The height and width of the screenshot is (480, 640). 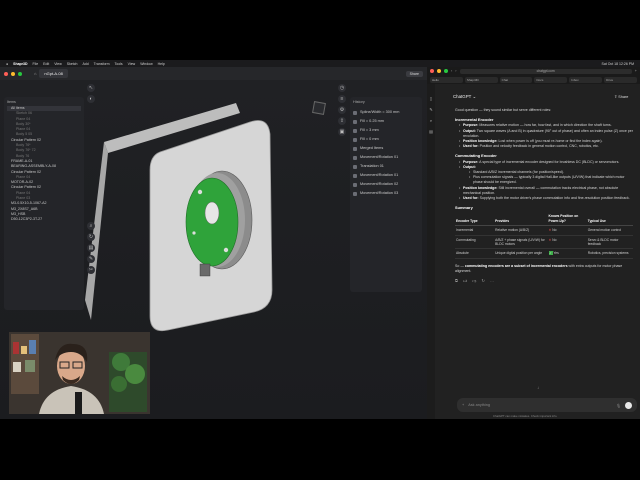 What do you see at coordinates (567, 230) in the screenshot?
I see `table-cell-knows: ✕ No` at bounding box center [567, 230].